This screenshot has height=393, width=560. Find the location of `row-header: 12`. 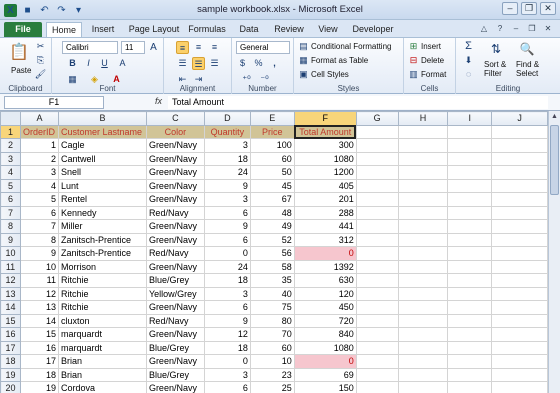

row-header: 12 is located at coordinates (10, 280).